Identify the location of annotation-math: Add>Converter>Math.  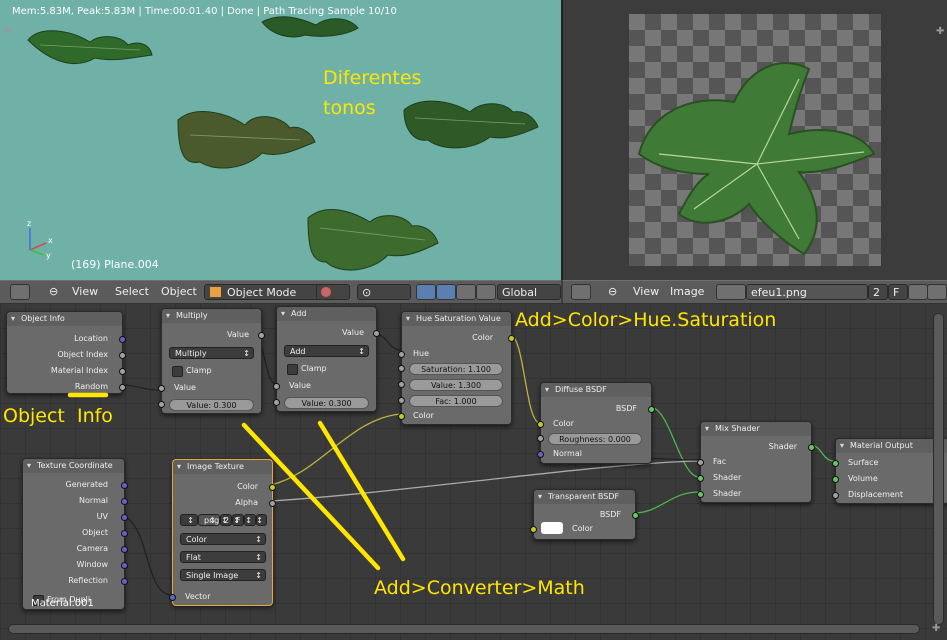
(479, 588).